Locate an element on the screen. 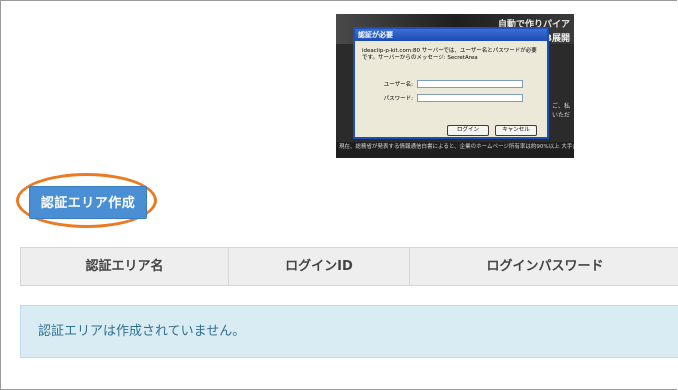 The image size is (678, 390). create-auth-area-button: 認証エリア作成 is located at coordinates (88, 202).